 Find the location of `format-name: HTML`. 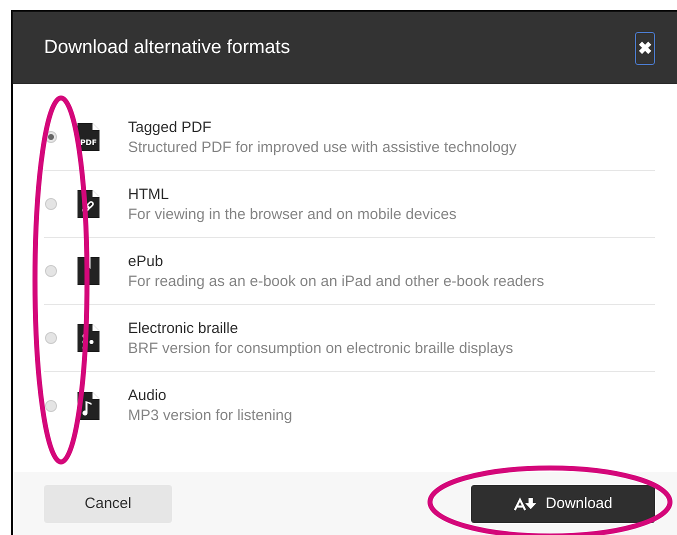

format-name: HTML is located at coordinates (149, 194).